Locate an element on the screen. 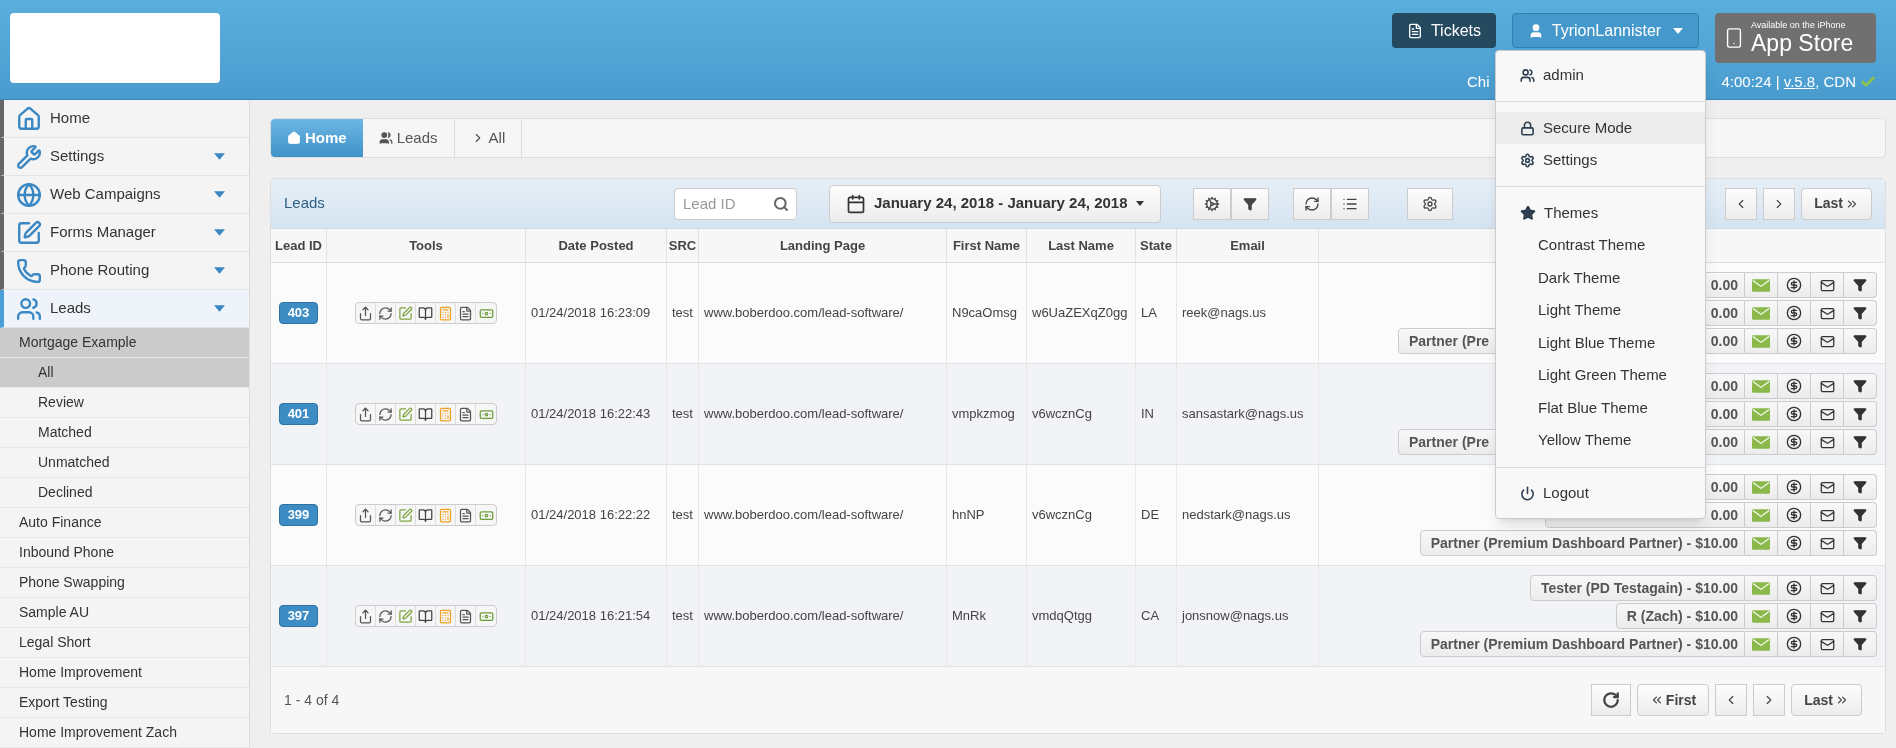 This screenshot has height=748, width=1896. theme-menu-item: Flat Blue Theme is located at coordinates (1600, 407).